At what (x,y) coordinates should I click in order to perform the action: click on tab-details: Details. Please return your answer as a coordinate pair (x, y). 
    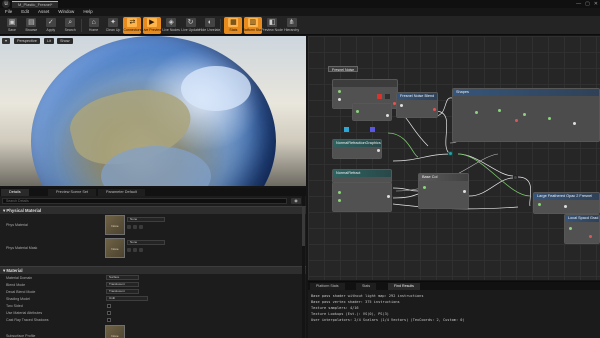
    Looking at the image, I should click on (15, 192).